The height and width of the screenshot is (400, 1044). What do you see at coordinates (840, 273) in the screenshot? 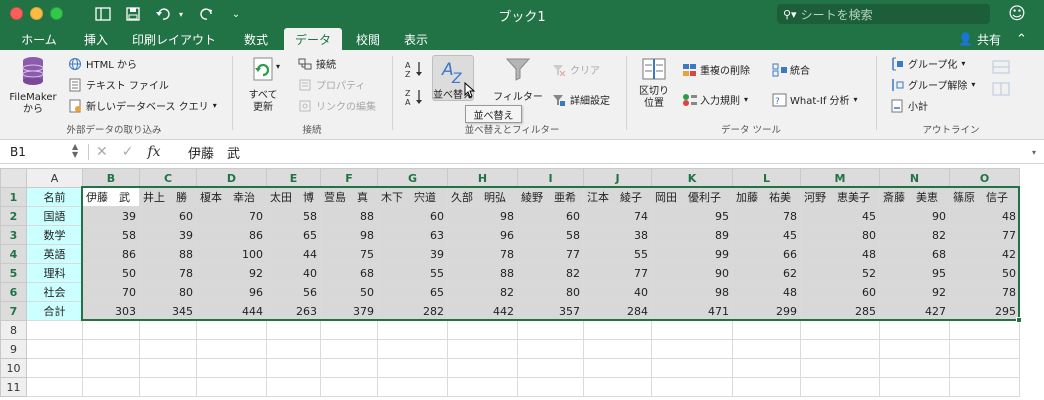
I see `cell-M5: 52` at bounding box center [840, 273].